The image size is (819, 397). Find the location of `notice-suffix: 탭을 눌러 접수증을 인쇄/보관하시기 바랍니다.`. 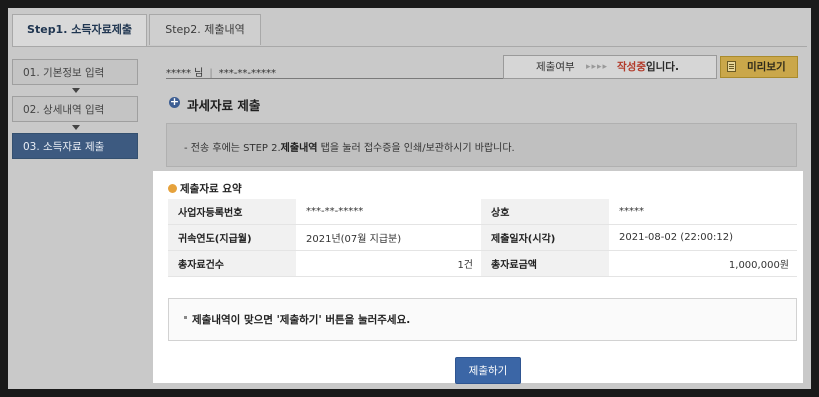

notice-suffix: 탭을 눌러 접수증을 인쇄/보관하시기 바랍니다. is located at coordinates (416, 148).